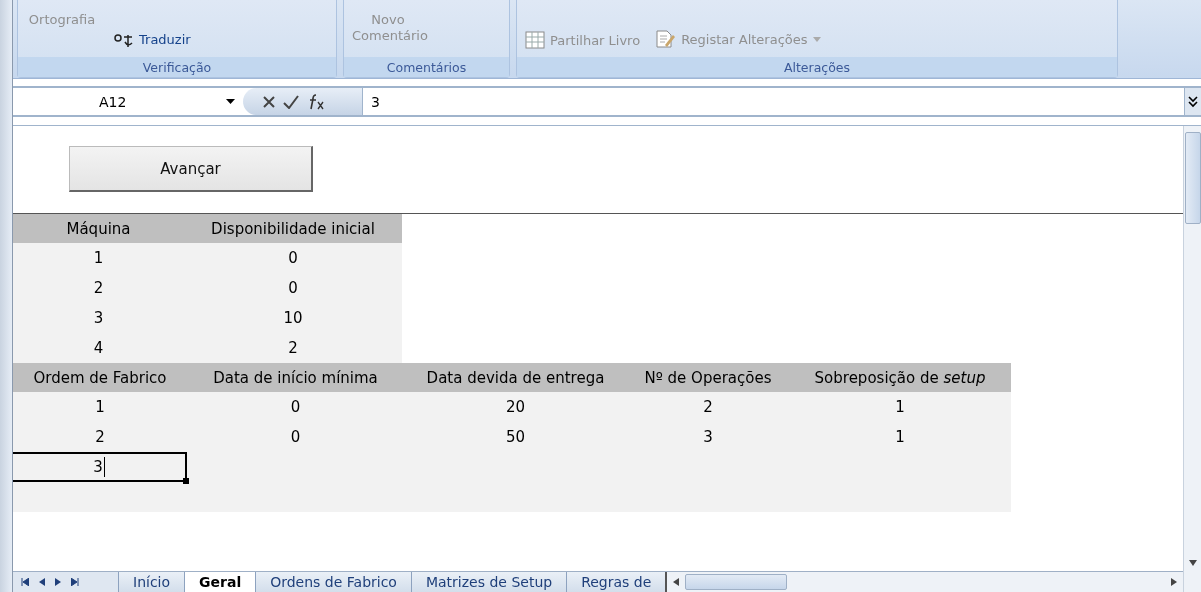 The height and width of the screenshot is (592, 1201). I want to click on column-header: Disponibilidade inicial, so click(293, 228).